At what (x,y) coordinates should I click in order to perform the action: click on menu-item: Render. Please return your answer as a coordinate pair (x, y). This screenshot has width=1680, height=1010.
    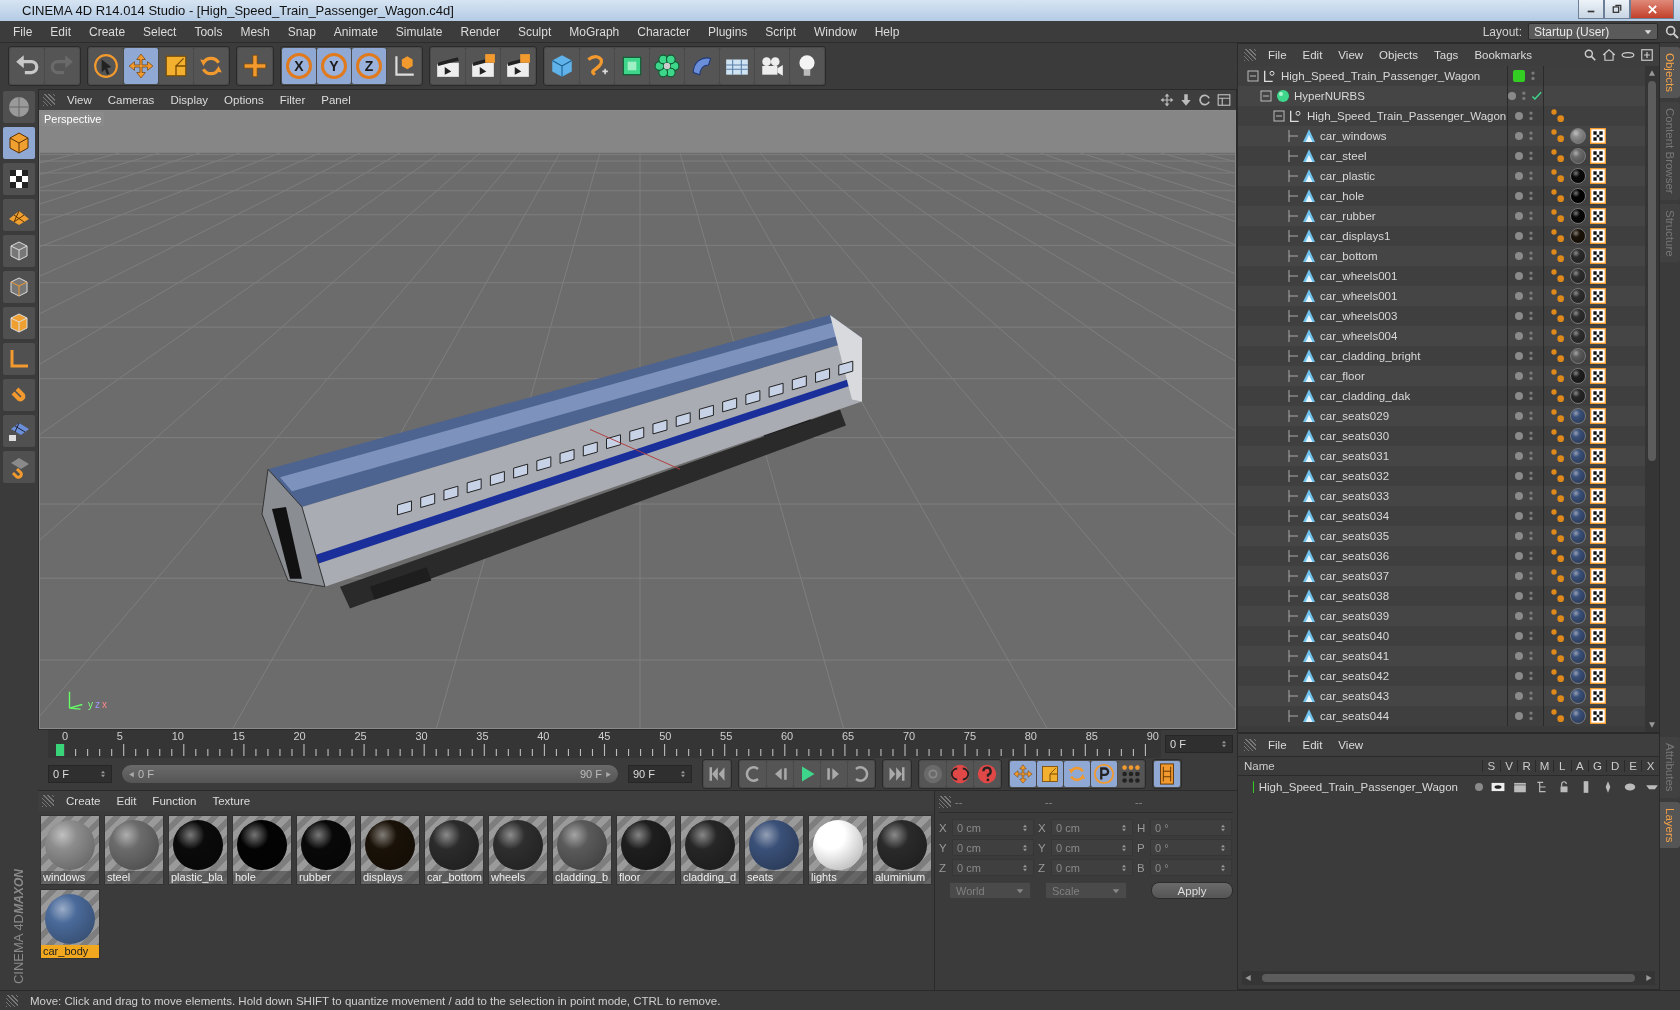
    Looking at the image, I should click on (480, 31).